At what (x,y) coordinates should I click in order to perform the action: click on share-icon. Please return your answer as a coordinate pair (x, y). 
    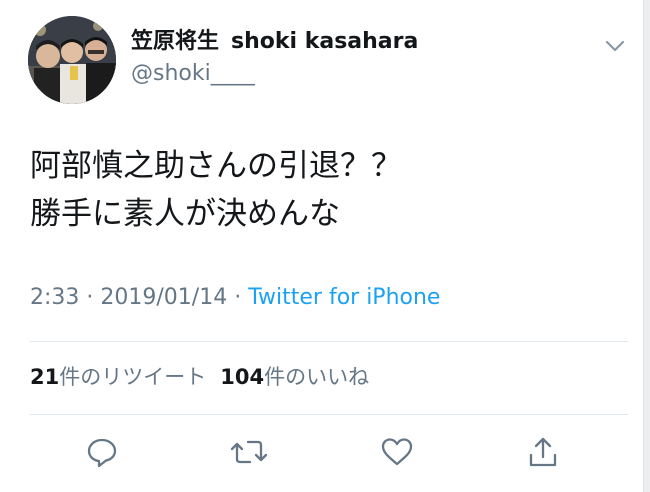
    Looking at the image, I should click on (543, 452).